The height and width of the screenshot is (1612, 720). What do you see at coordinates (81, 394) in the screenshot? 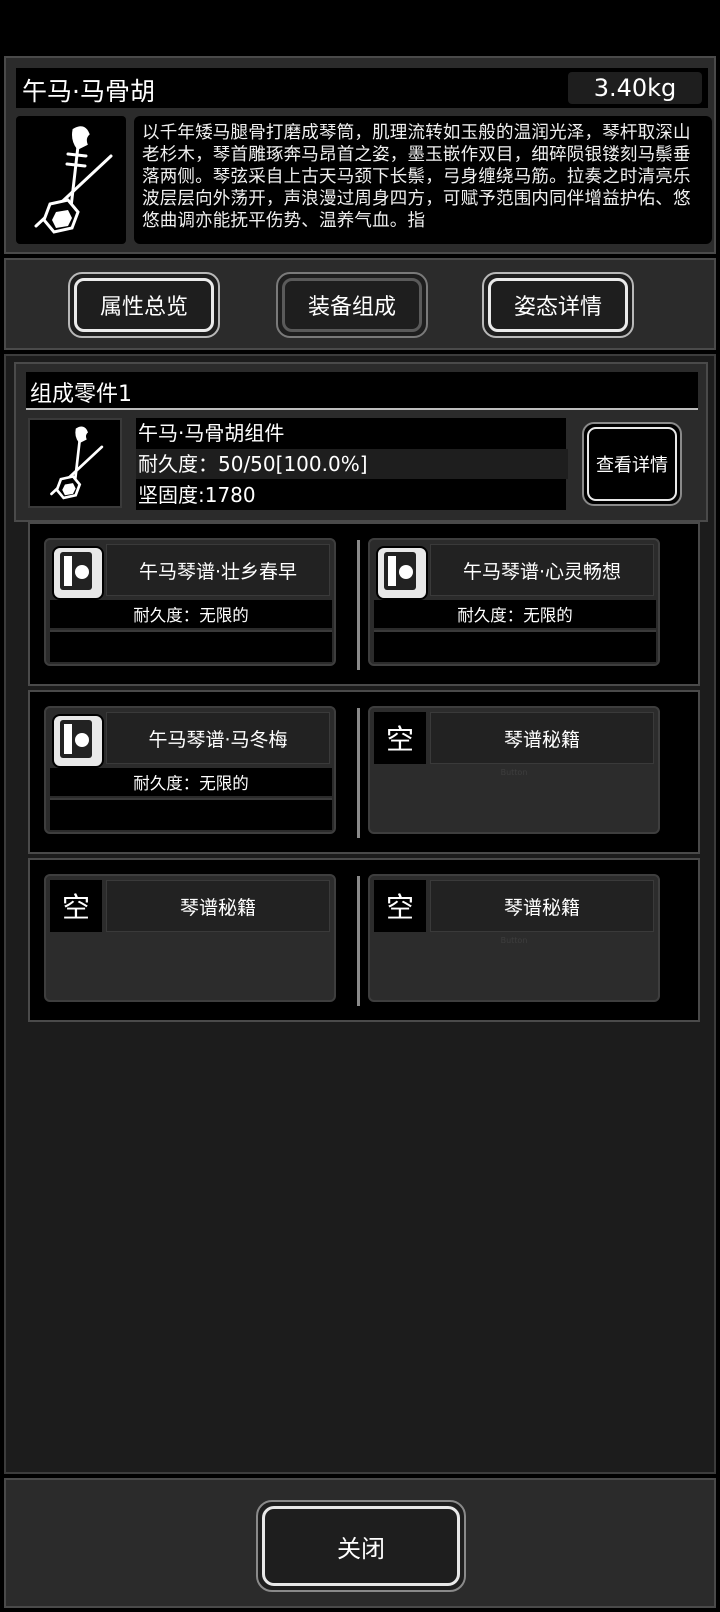
I see `component-section-title: 组成零件1` at bounding box center [81, 394].